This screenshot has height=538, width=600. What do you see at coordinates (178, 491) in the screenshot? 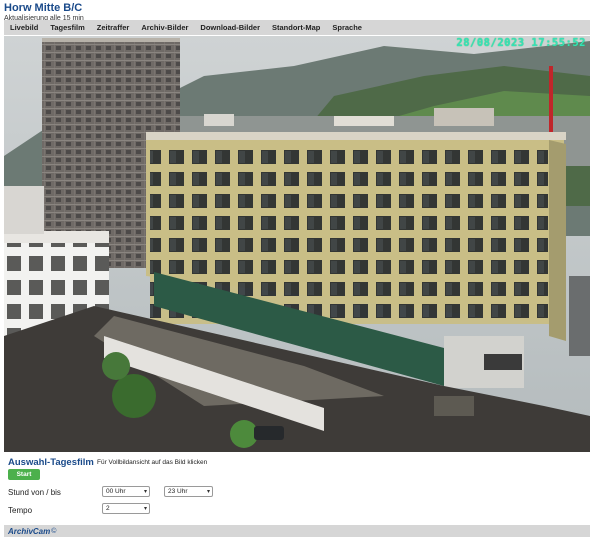
I see `hour-to-value: 23 Uhr` at bounding box center [178, 491].